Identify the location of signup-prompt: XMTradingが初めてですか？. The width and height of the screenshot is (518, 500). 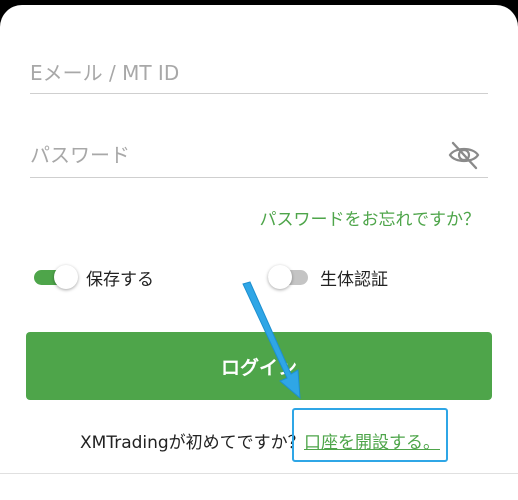
(192, 443).